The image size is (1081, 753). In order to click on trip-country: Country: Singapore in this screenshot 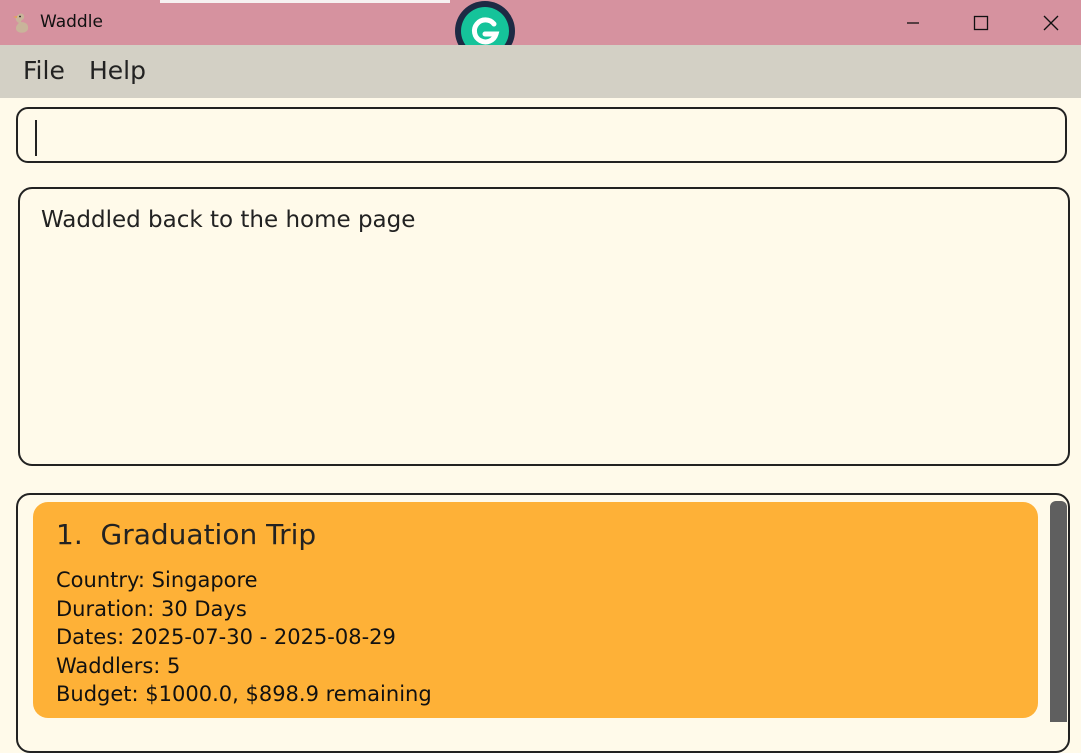, I will do `click(157, 580)`.